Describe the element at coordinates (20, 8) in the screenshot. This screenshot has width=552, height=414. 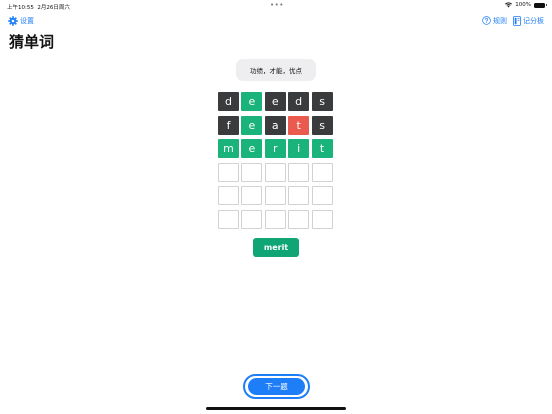
I see `status-time-text: 上午10:55` at that location.